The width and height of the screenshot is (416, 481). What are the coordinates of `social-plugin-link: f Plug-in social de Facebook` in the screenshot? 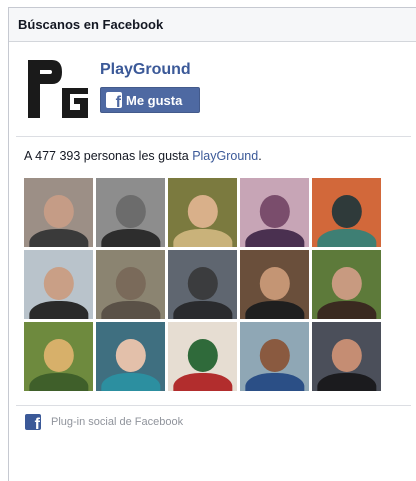 It's located at (104, 422).